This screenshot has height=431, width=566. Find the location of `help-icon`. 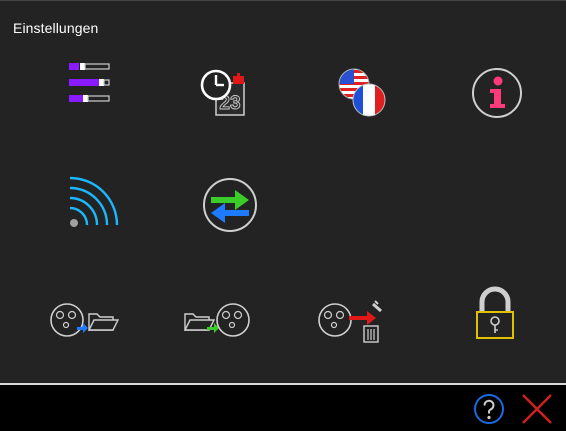

help-icon is located at coordinates (489, 409).